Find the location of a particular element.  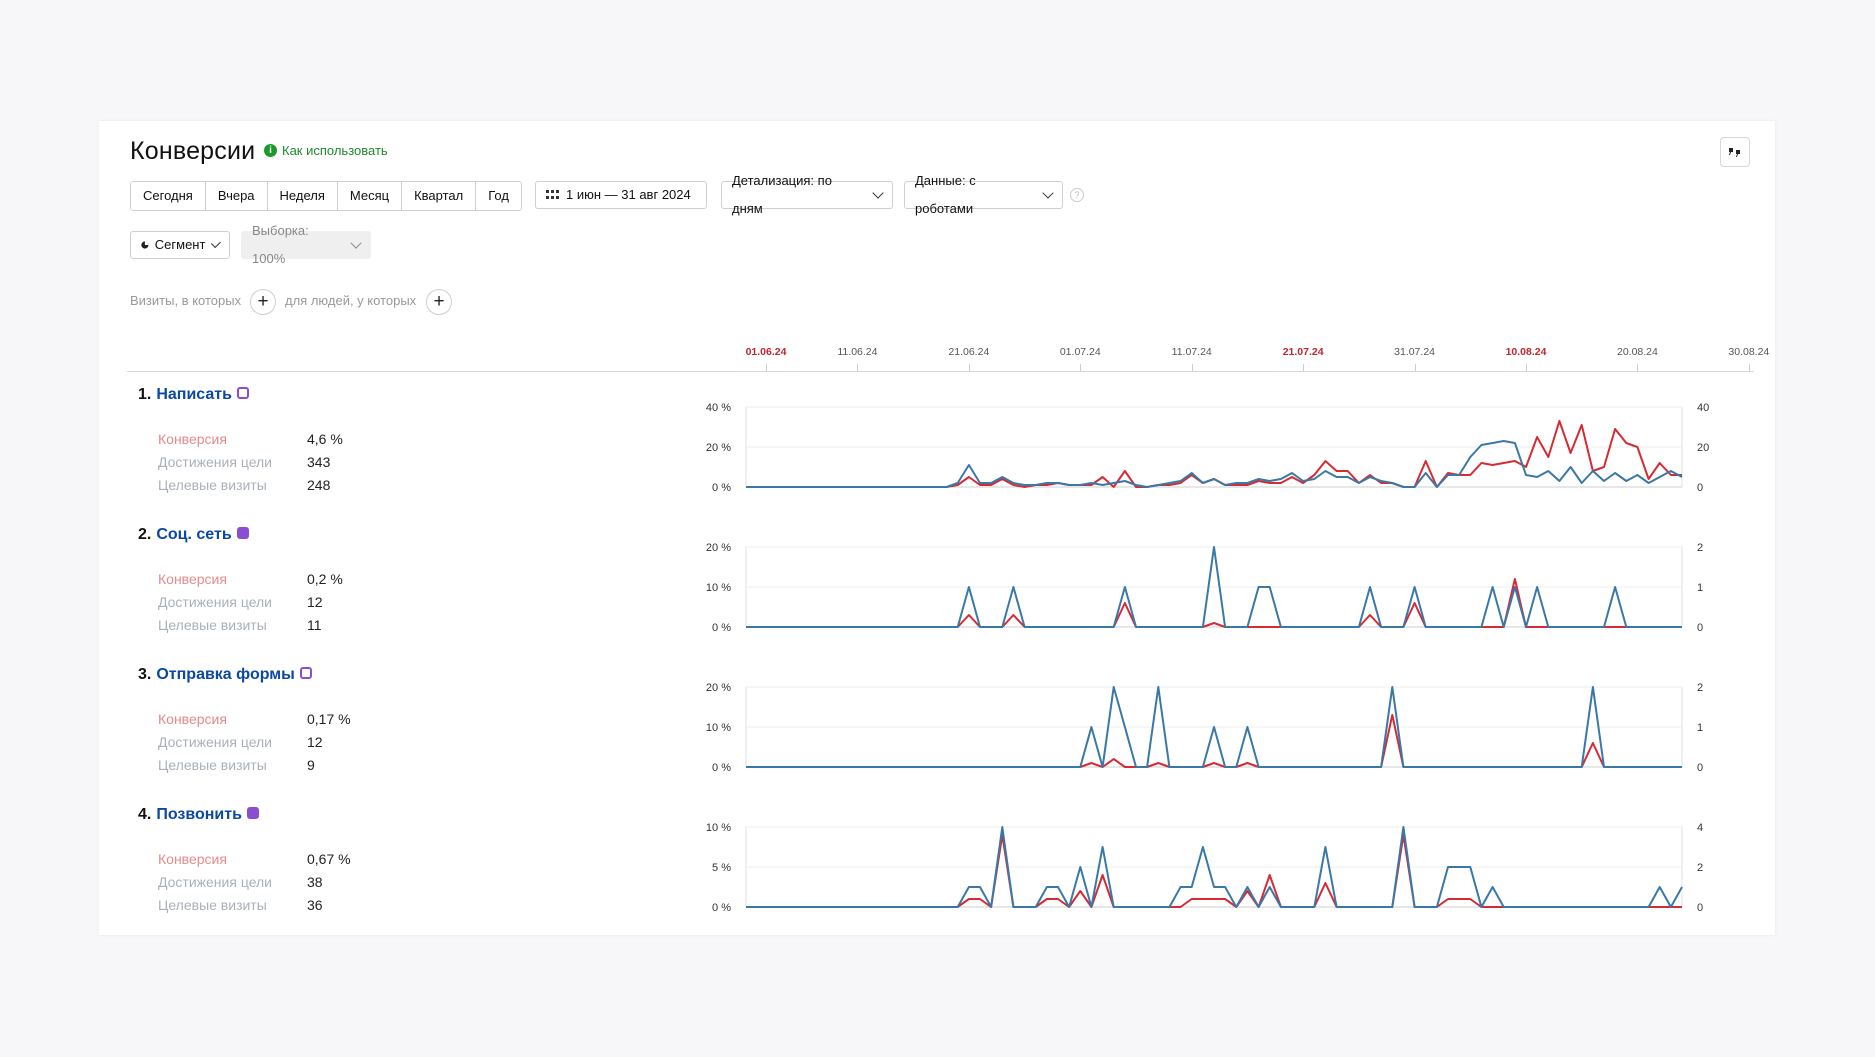

y-left-tick-label: 5 % is located at coordinates (721, 868).